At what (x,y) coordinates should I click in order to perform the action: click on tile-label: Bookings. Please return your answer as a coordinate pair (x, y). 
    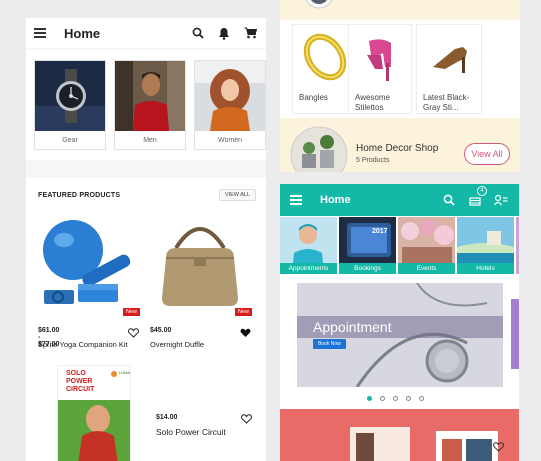
    Looking at the image, I should click on (367, 268).